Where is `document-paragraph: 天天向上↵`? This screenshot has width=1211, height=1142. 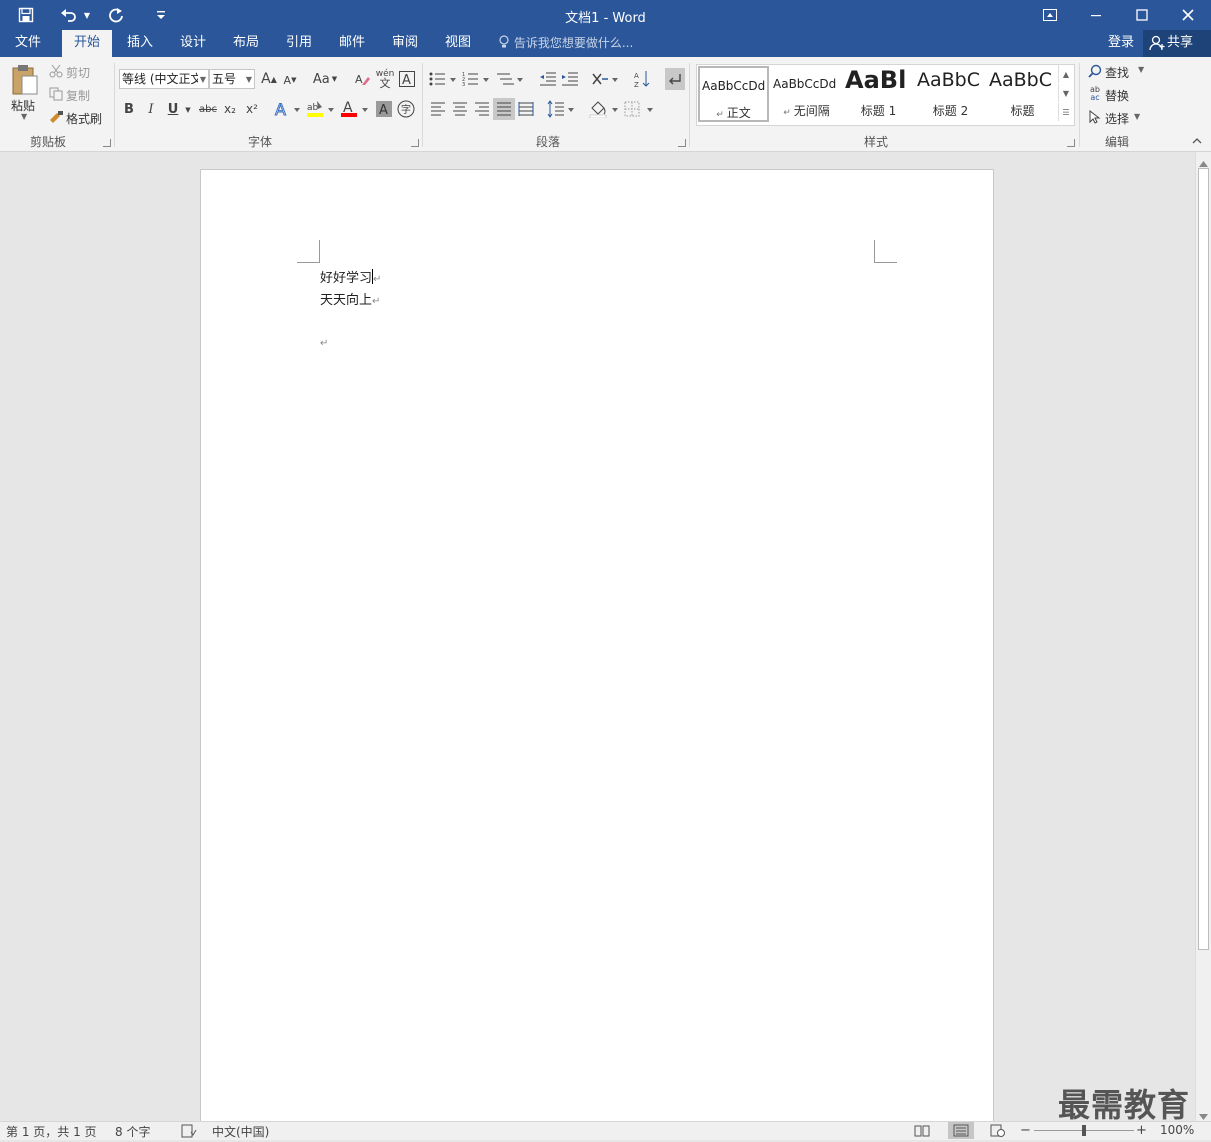
document-paragraph: 天天向上↵ is located at coordinates (350, 298).